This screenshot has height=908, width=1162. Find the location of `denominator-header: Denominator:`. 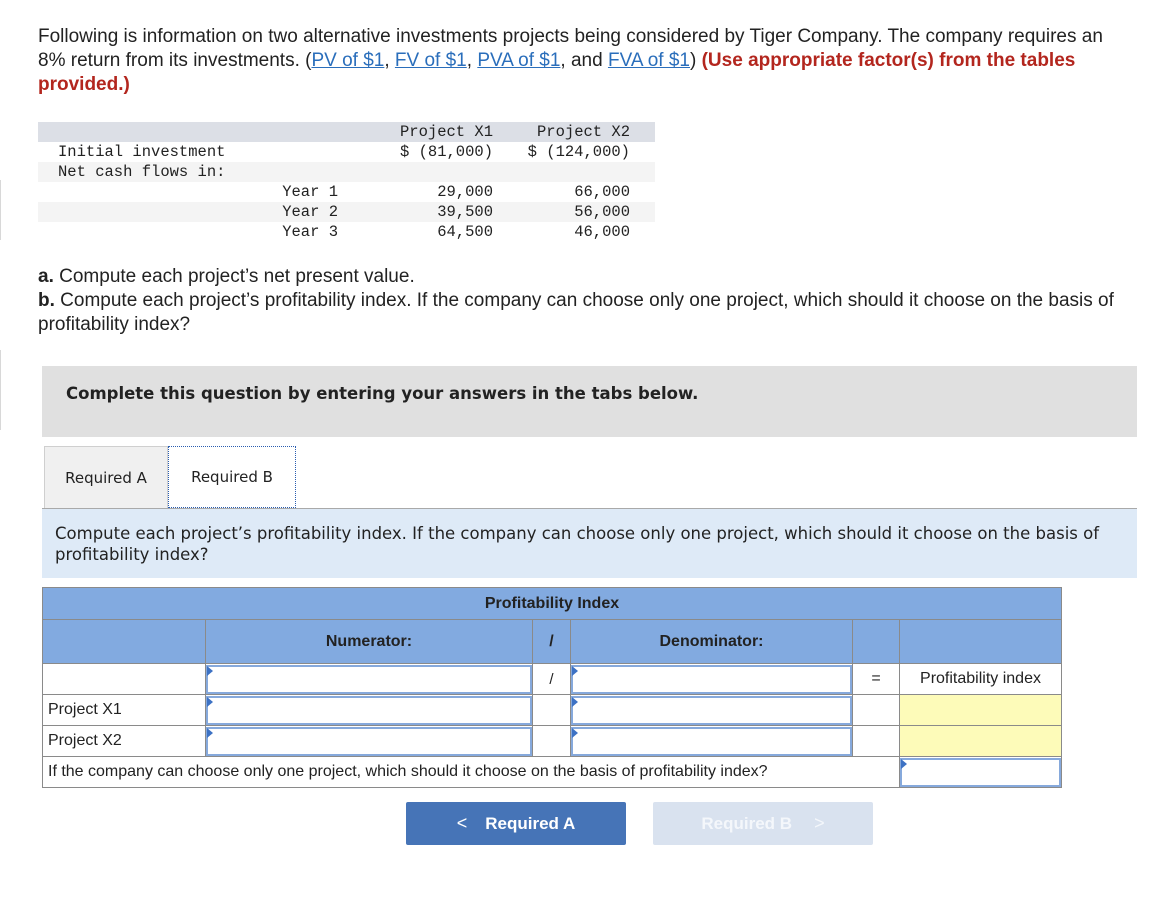

denominator-header: Denominator: is located at coordinates (711, 641).